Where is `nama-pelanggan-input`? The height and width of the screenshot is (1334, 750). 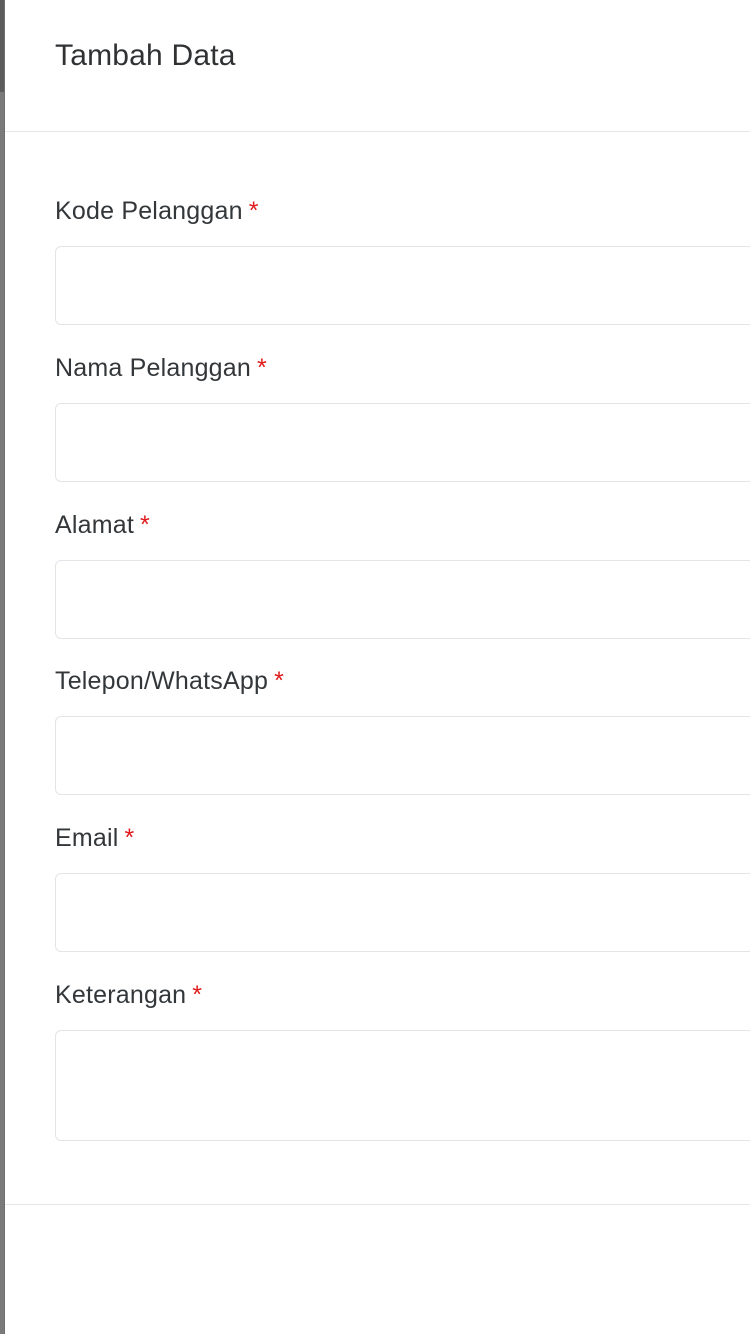 nama-pelanggan-input is located at coordinates (402, 442).